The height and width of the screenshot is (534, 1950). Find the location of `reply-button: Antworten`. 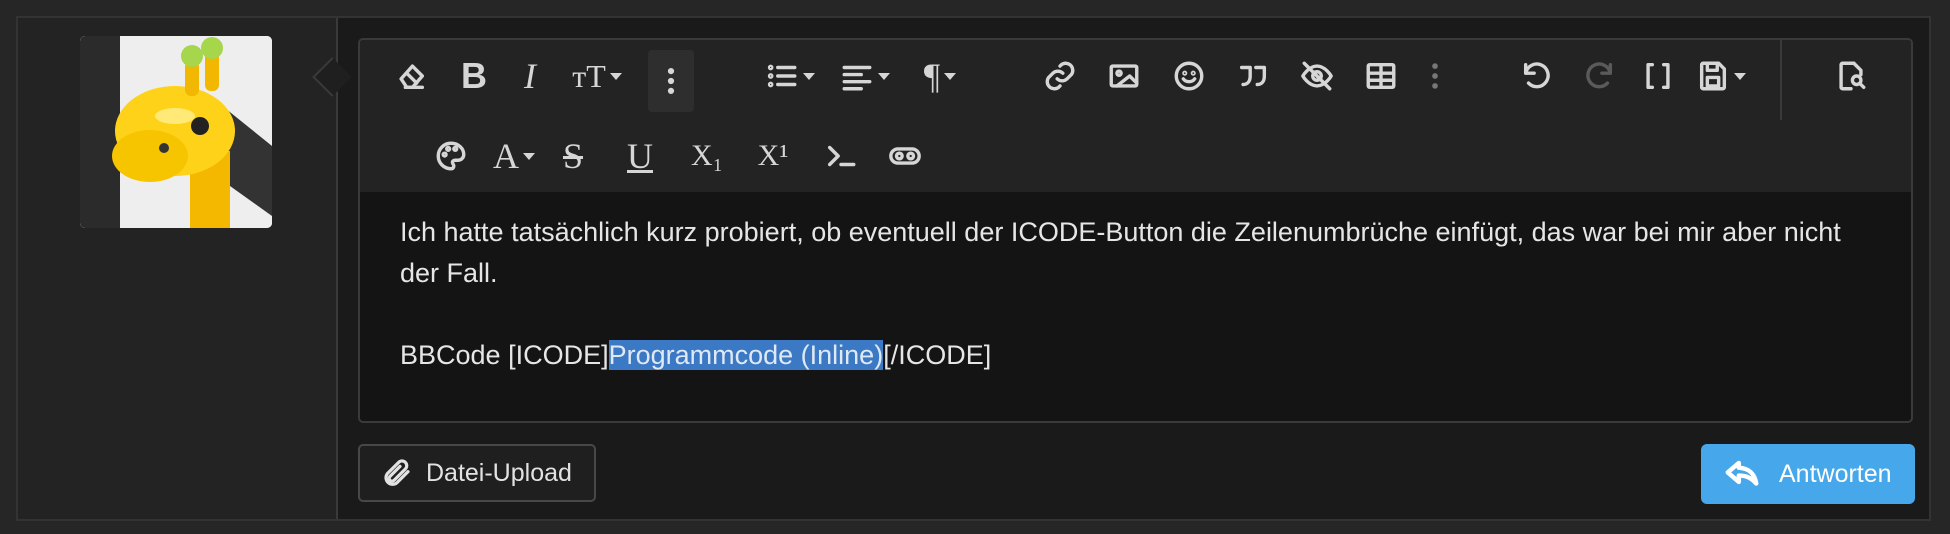

reply-button: Antworten is located at coordinates (1808, 474).